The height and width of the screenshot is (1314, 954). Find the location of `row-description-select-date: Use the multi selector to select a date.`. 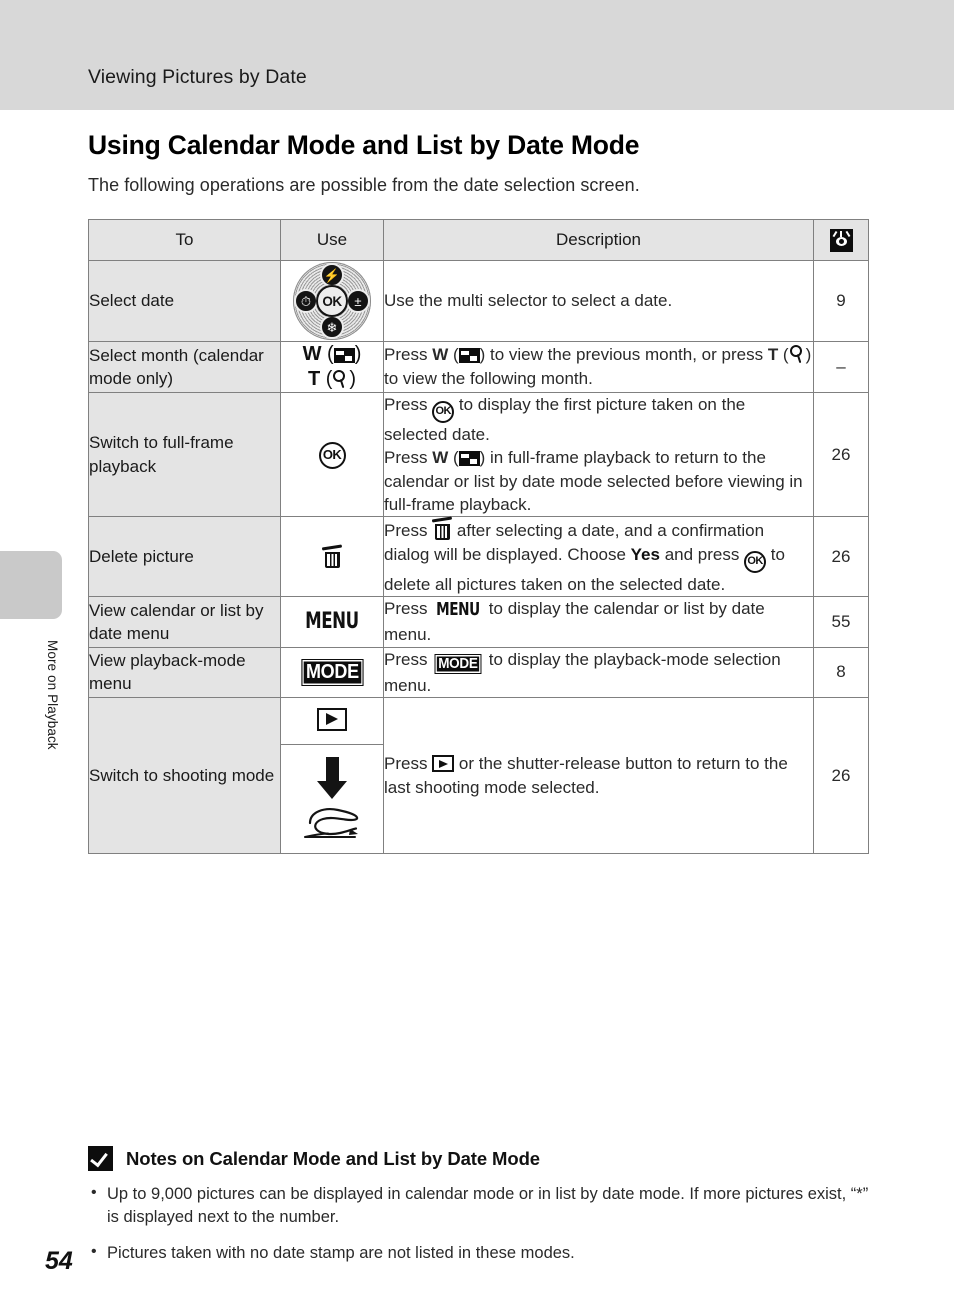

row-description-select-date: Use the multi selector to select a date. is located at coordinates (598, 301).